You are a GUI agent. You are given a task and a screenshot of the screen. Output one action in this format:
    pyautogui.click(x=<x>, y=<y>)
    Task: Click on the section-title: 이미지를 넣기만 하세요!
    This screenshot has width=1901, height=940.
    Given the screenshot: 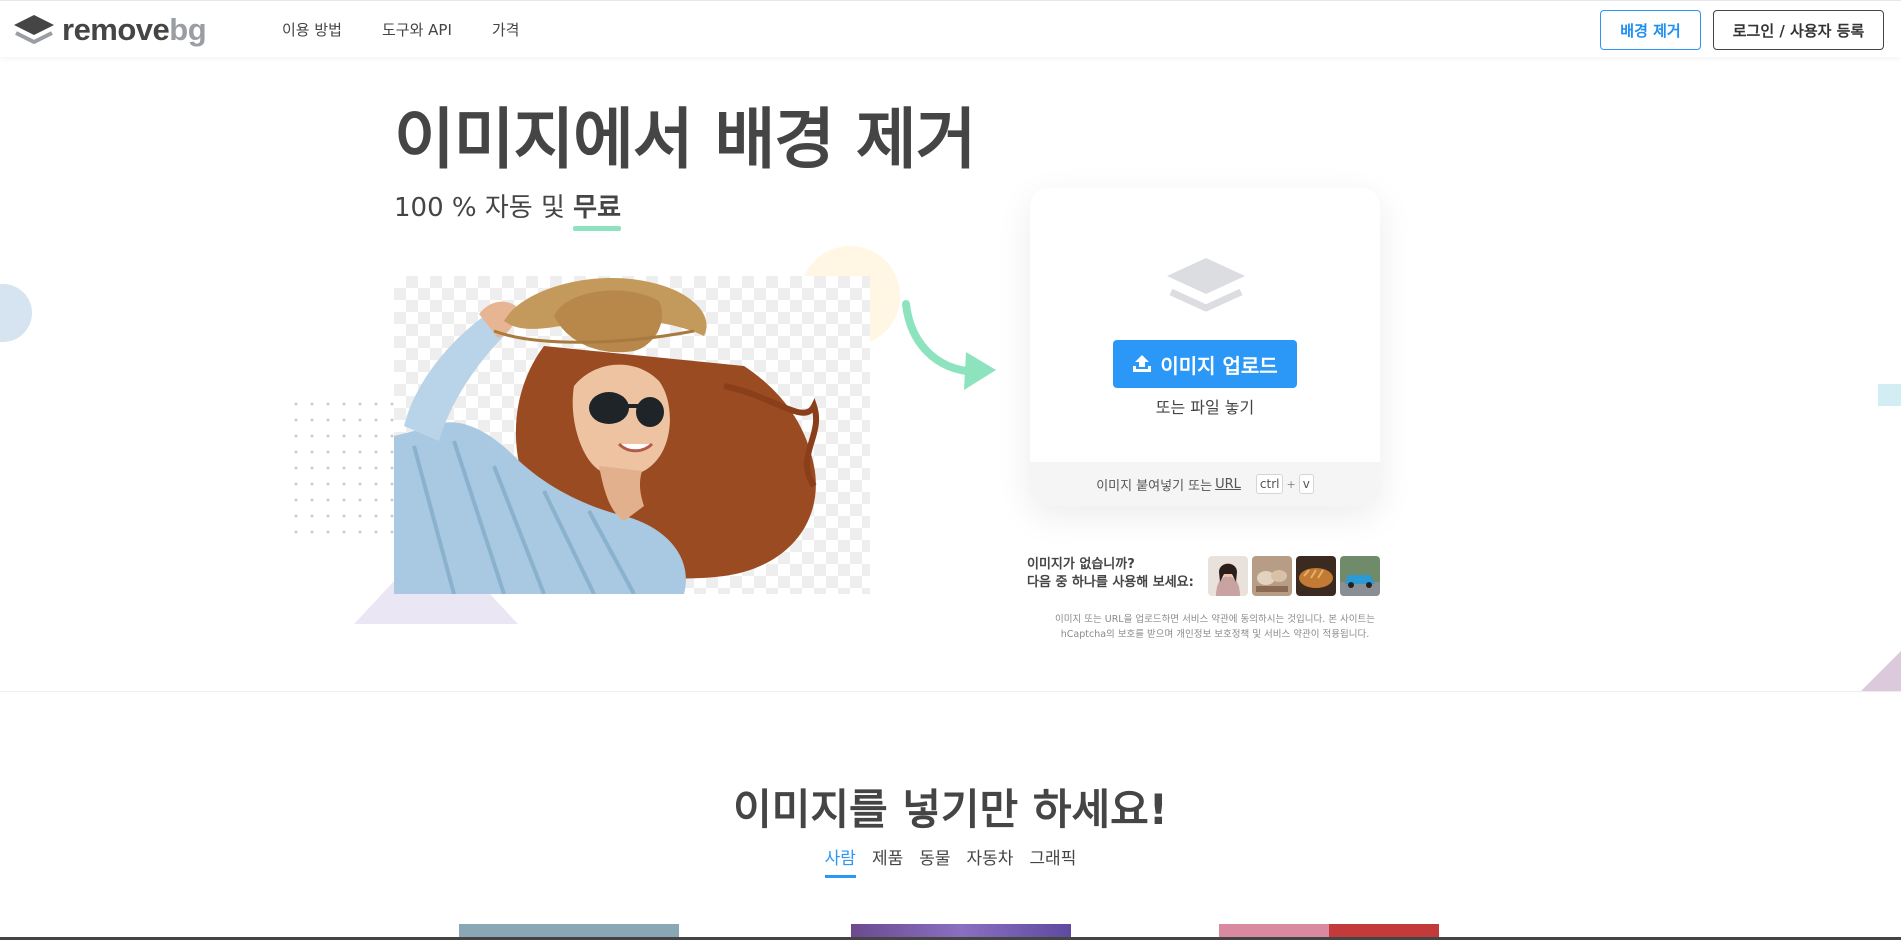 What is the action you would take?
    pyautogui.click(x=950, y=809)
    